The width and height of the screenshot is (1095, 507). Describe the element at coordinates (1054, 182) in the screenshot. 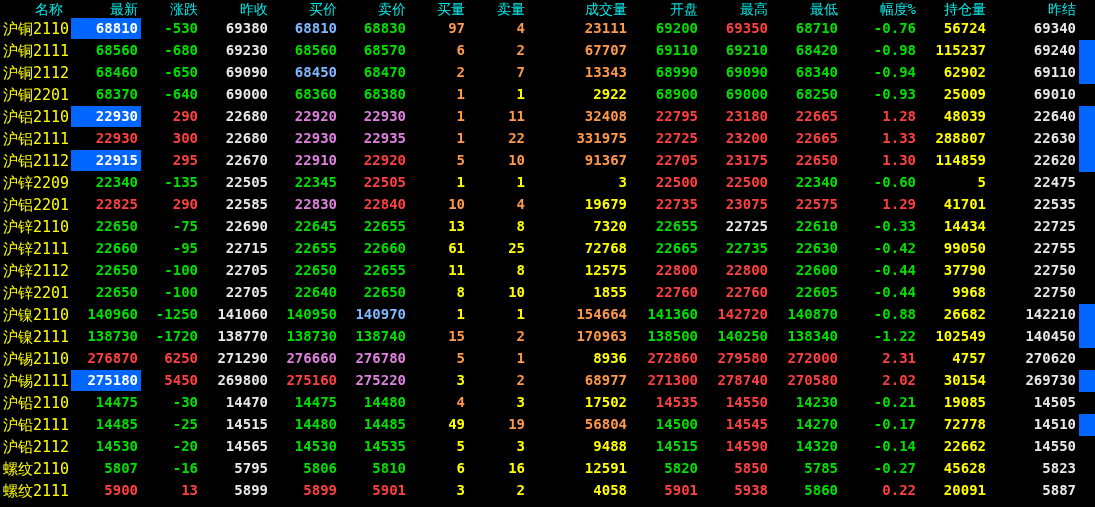

I see `table-cell-text: 22475` at that location.